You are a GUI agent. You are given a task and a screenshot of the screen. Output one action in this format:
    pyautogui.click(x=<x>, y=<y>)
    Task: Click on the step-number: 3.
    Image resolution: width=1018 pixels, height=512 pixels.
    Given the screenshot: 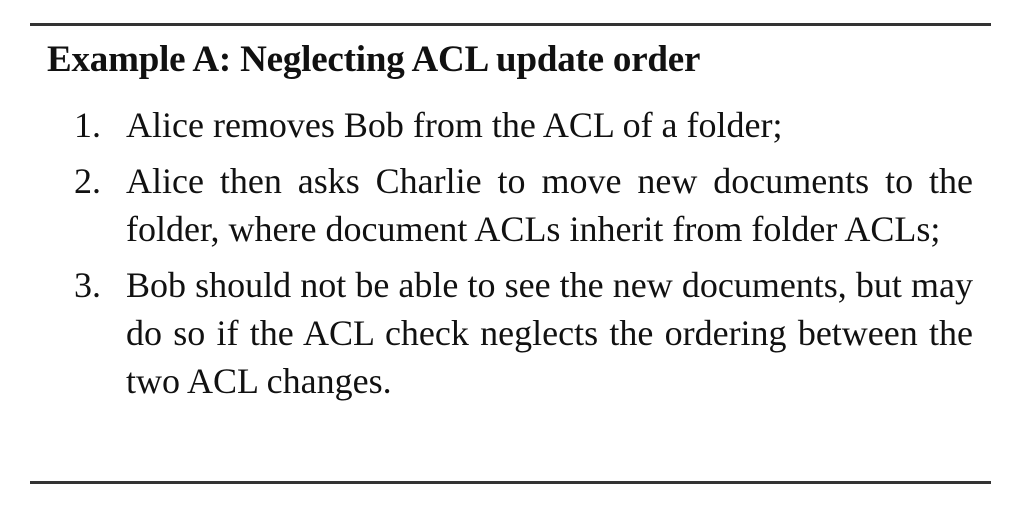 What is the action you would take?
    pyautogui.click(x=87, y=285)
    